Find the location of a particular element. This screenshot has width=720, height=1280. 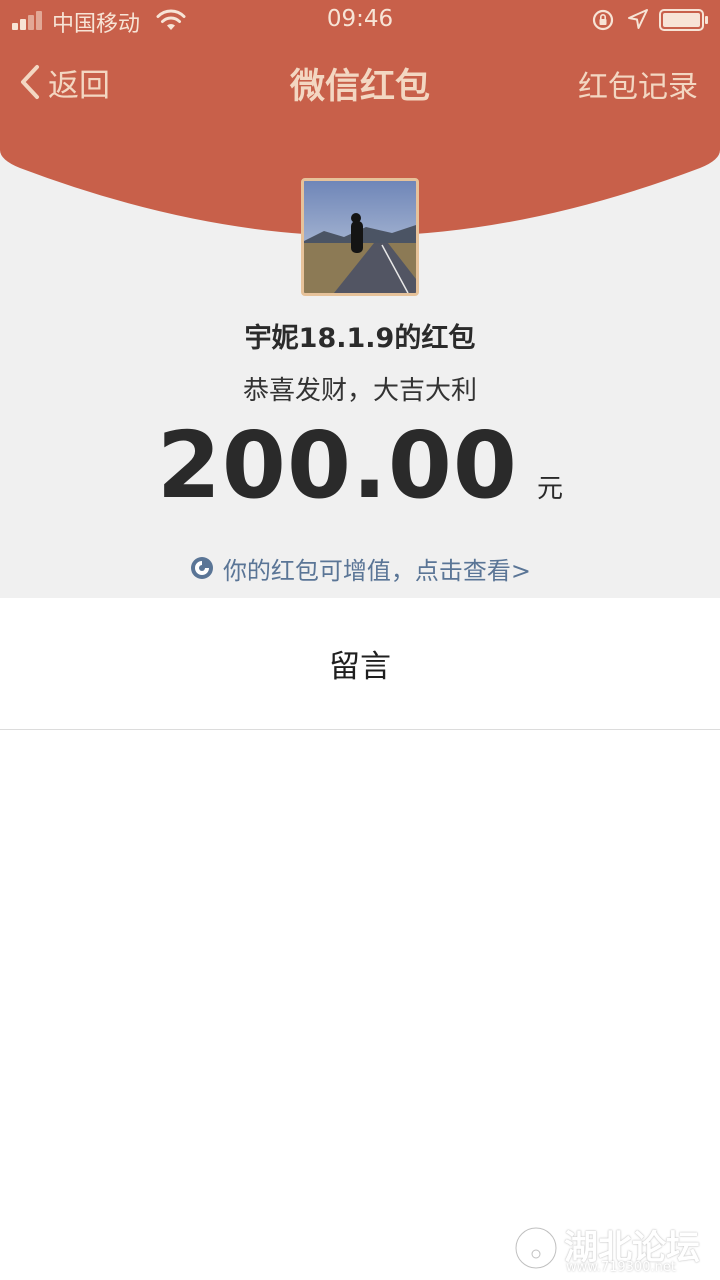

rotation-lock-icon is located at coordinates (603, 20).